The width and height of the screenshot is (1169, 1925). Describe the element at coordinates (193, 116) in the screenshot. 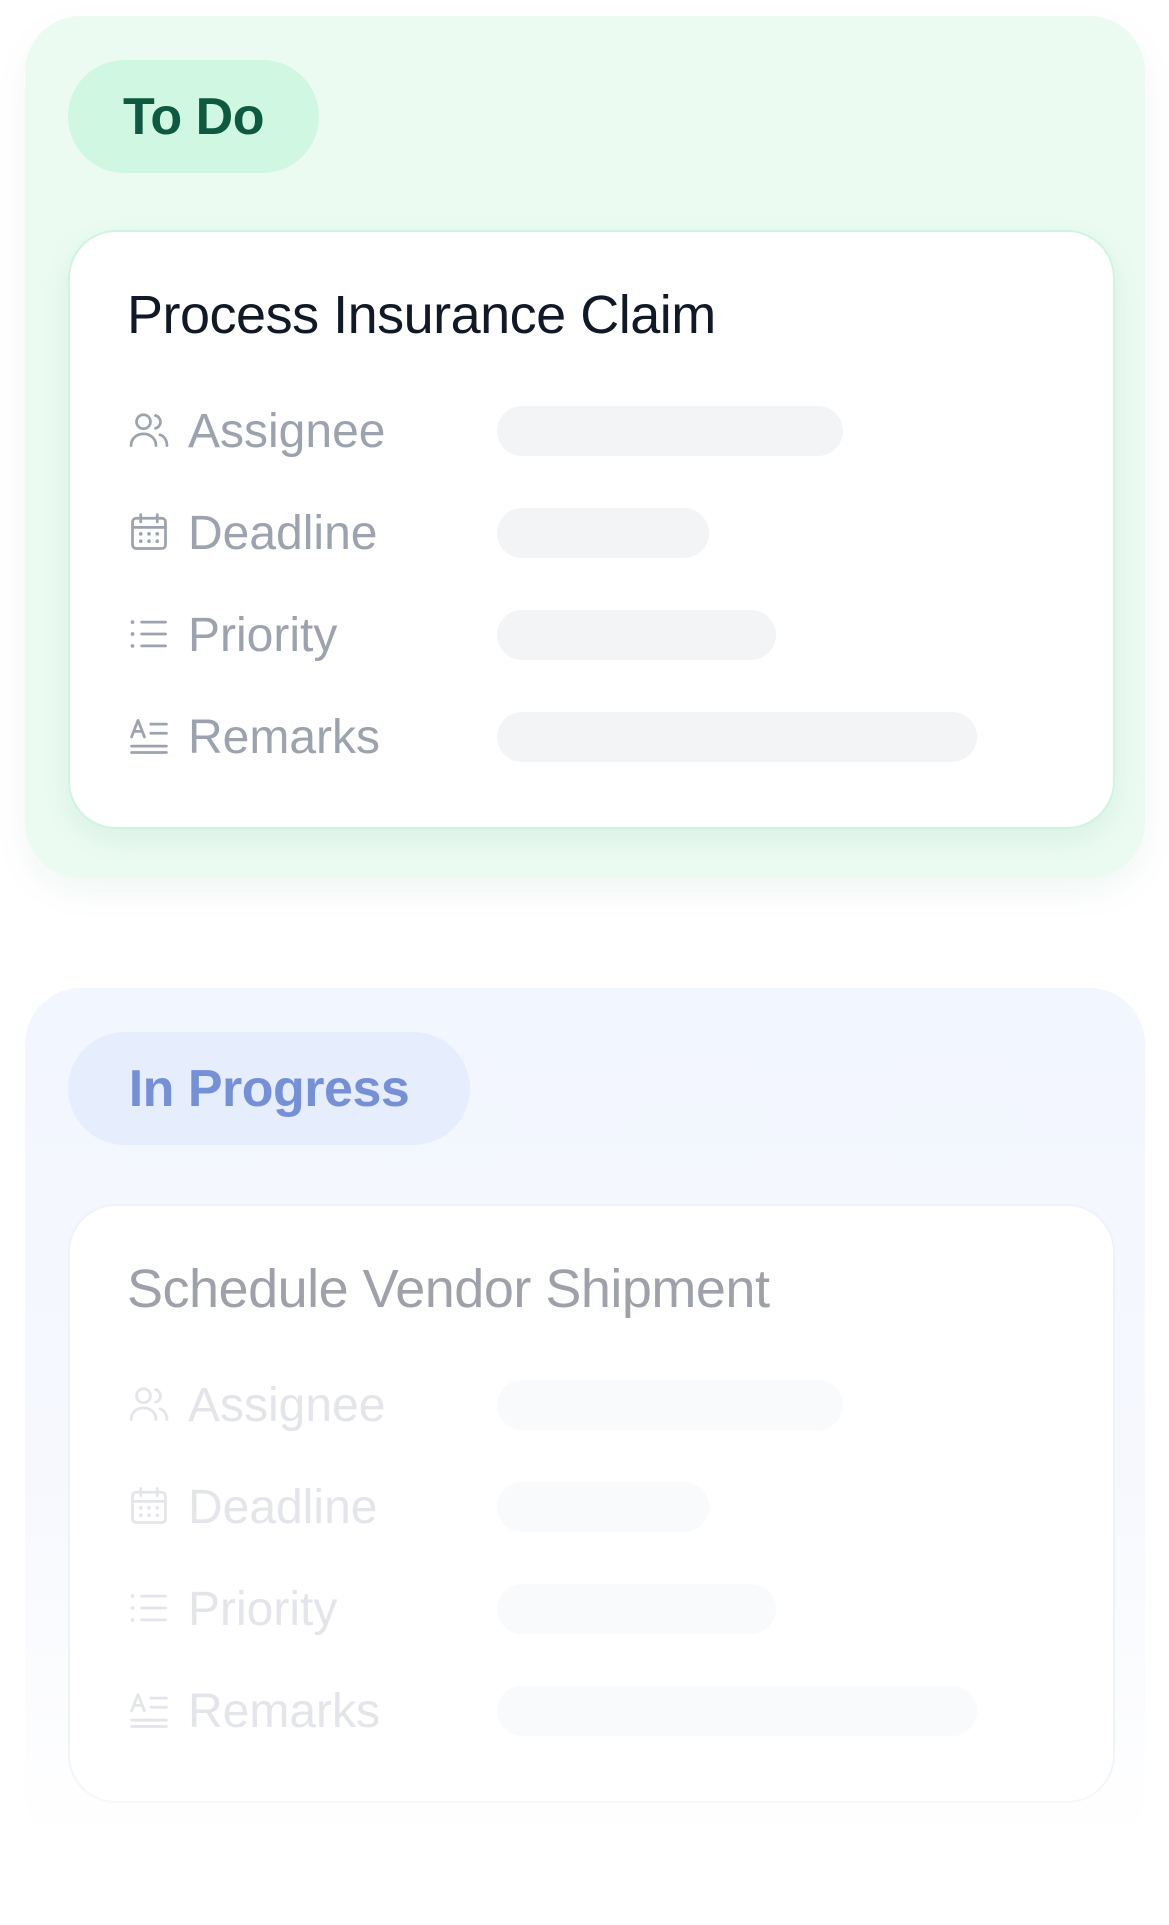

I see `column-title-todo: To Do` at that location.